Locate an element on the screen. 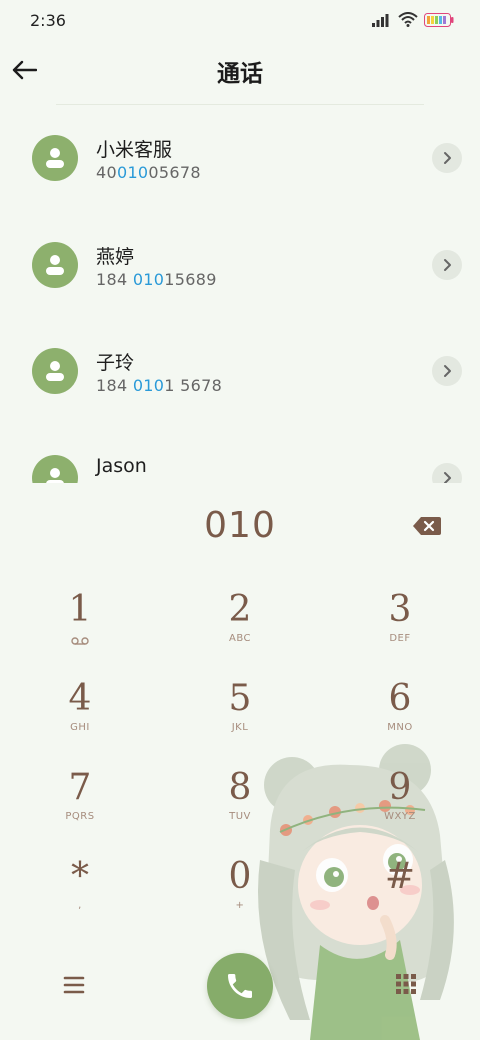 This screenshot has width=480, height=1040. dial-input-area: 010 is located at coordinates (240, 530).